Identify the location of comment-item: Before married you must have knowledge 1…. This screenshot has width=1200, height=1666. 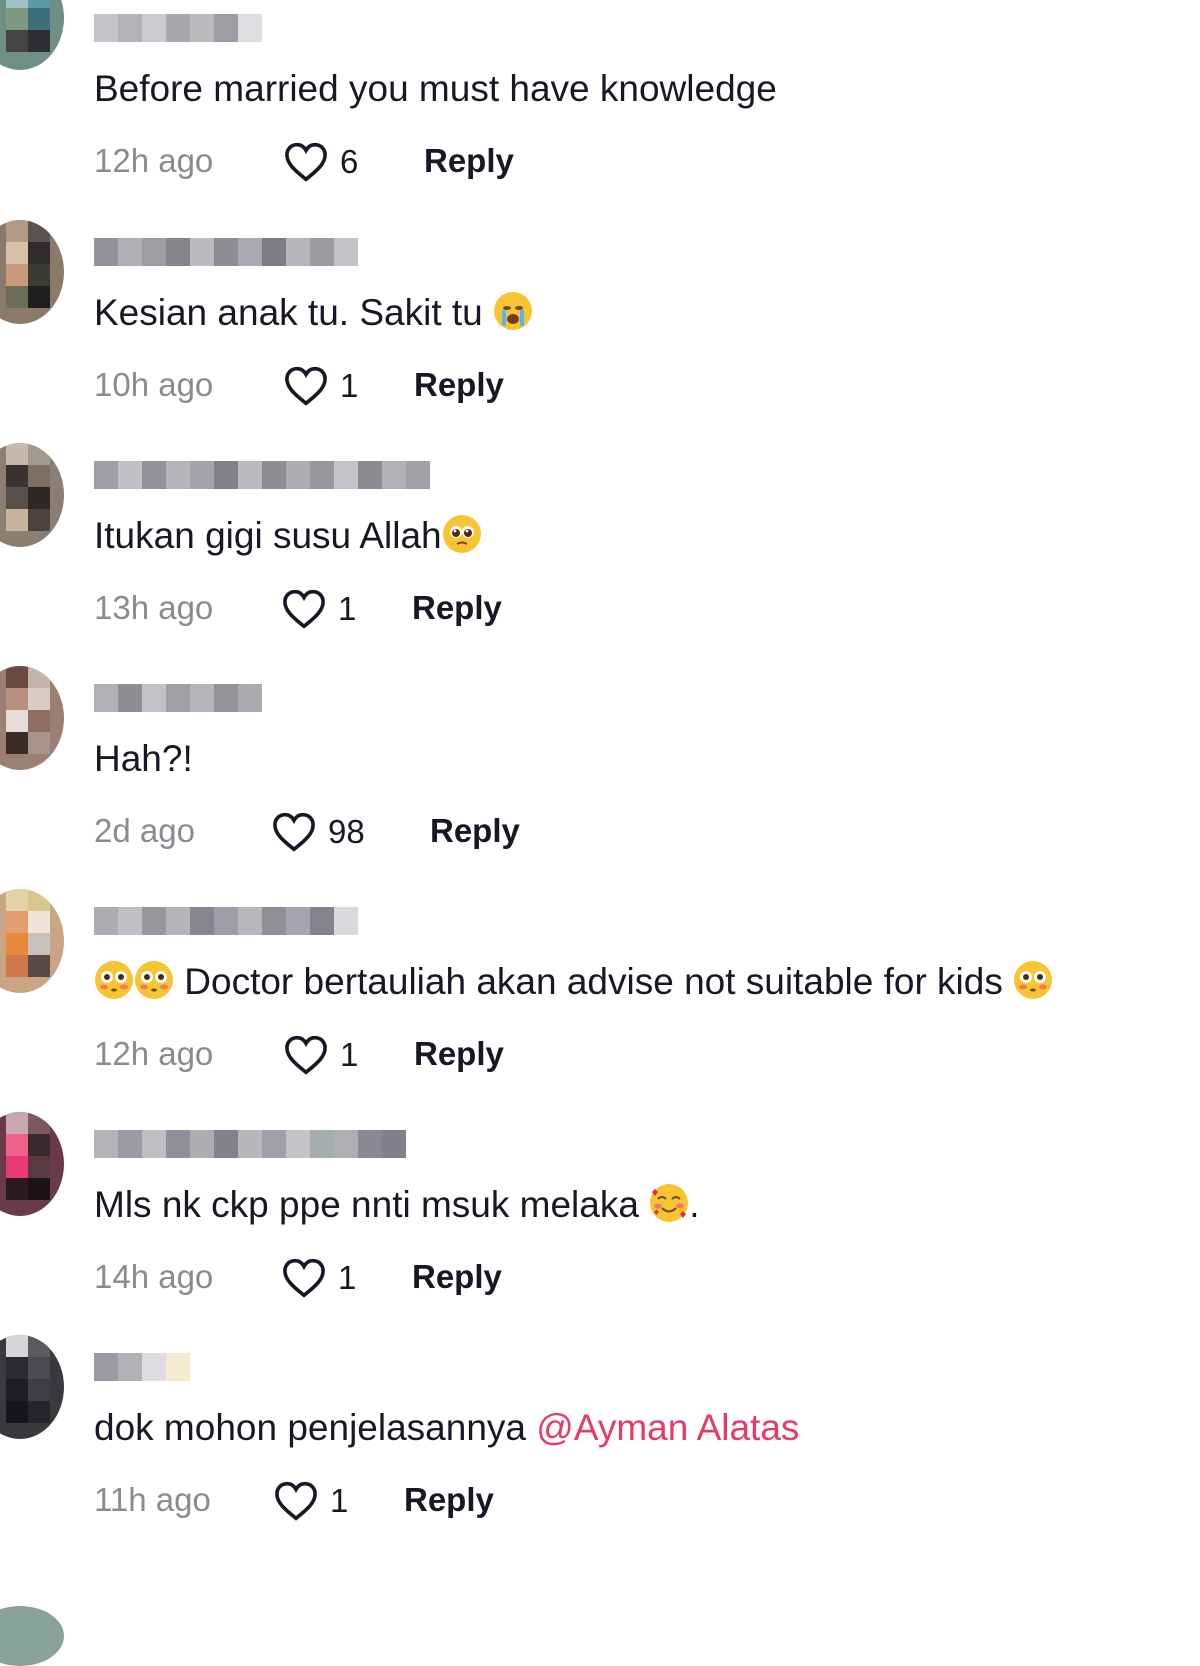
(600, 108).